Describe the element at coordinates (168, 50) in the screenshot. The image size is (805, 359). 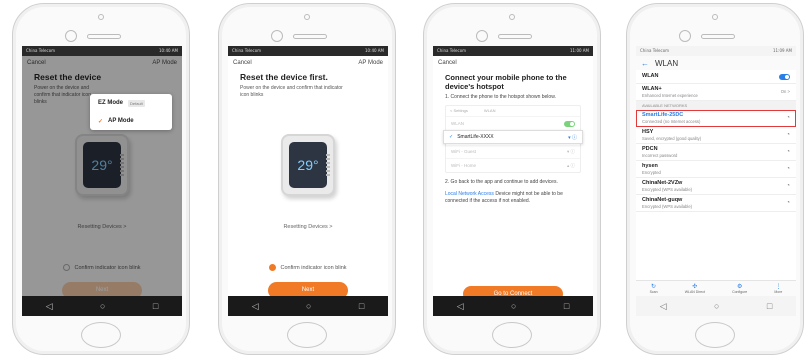
I see `status-time: 10:40 AM` at that location.